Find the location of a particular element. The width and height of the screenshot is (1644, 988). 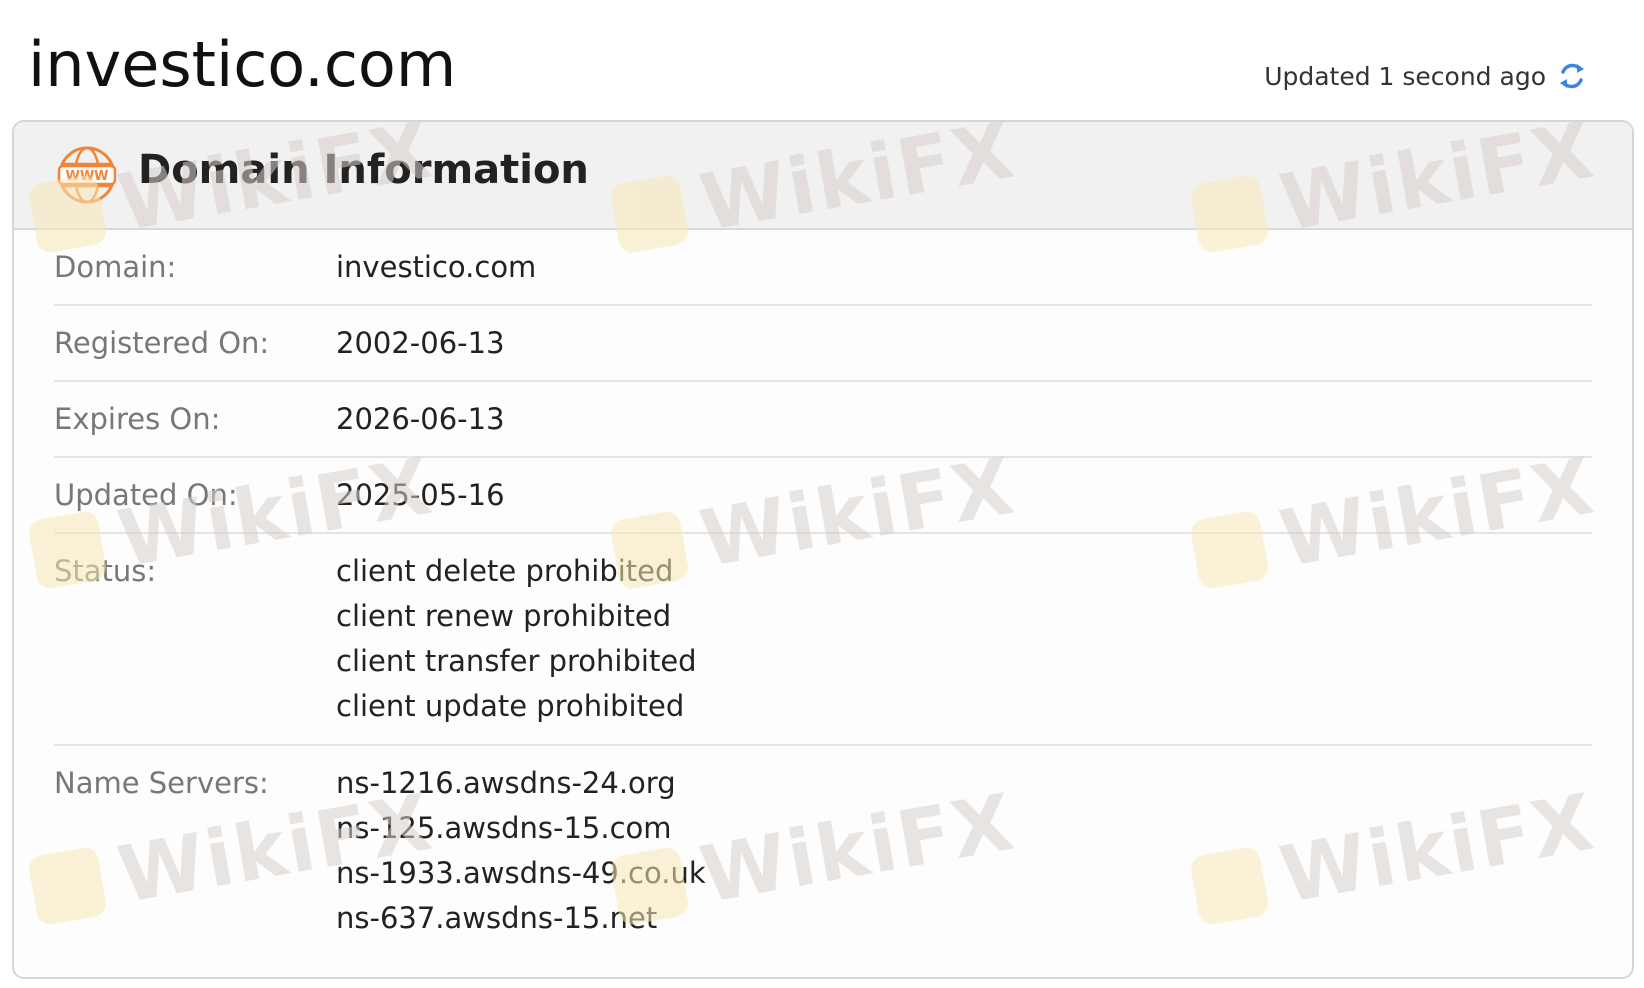

row-label: Registered On: is located at coordinates (162, 343).